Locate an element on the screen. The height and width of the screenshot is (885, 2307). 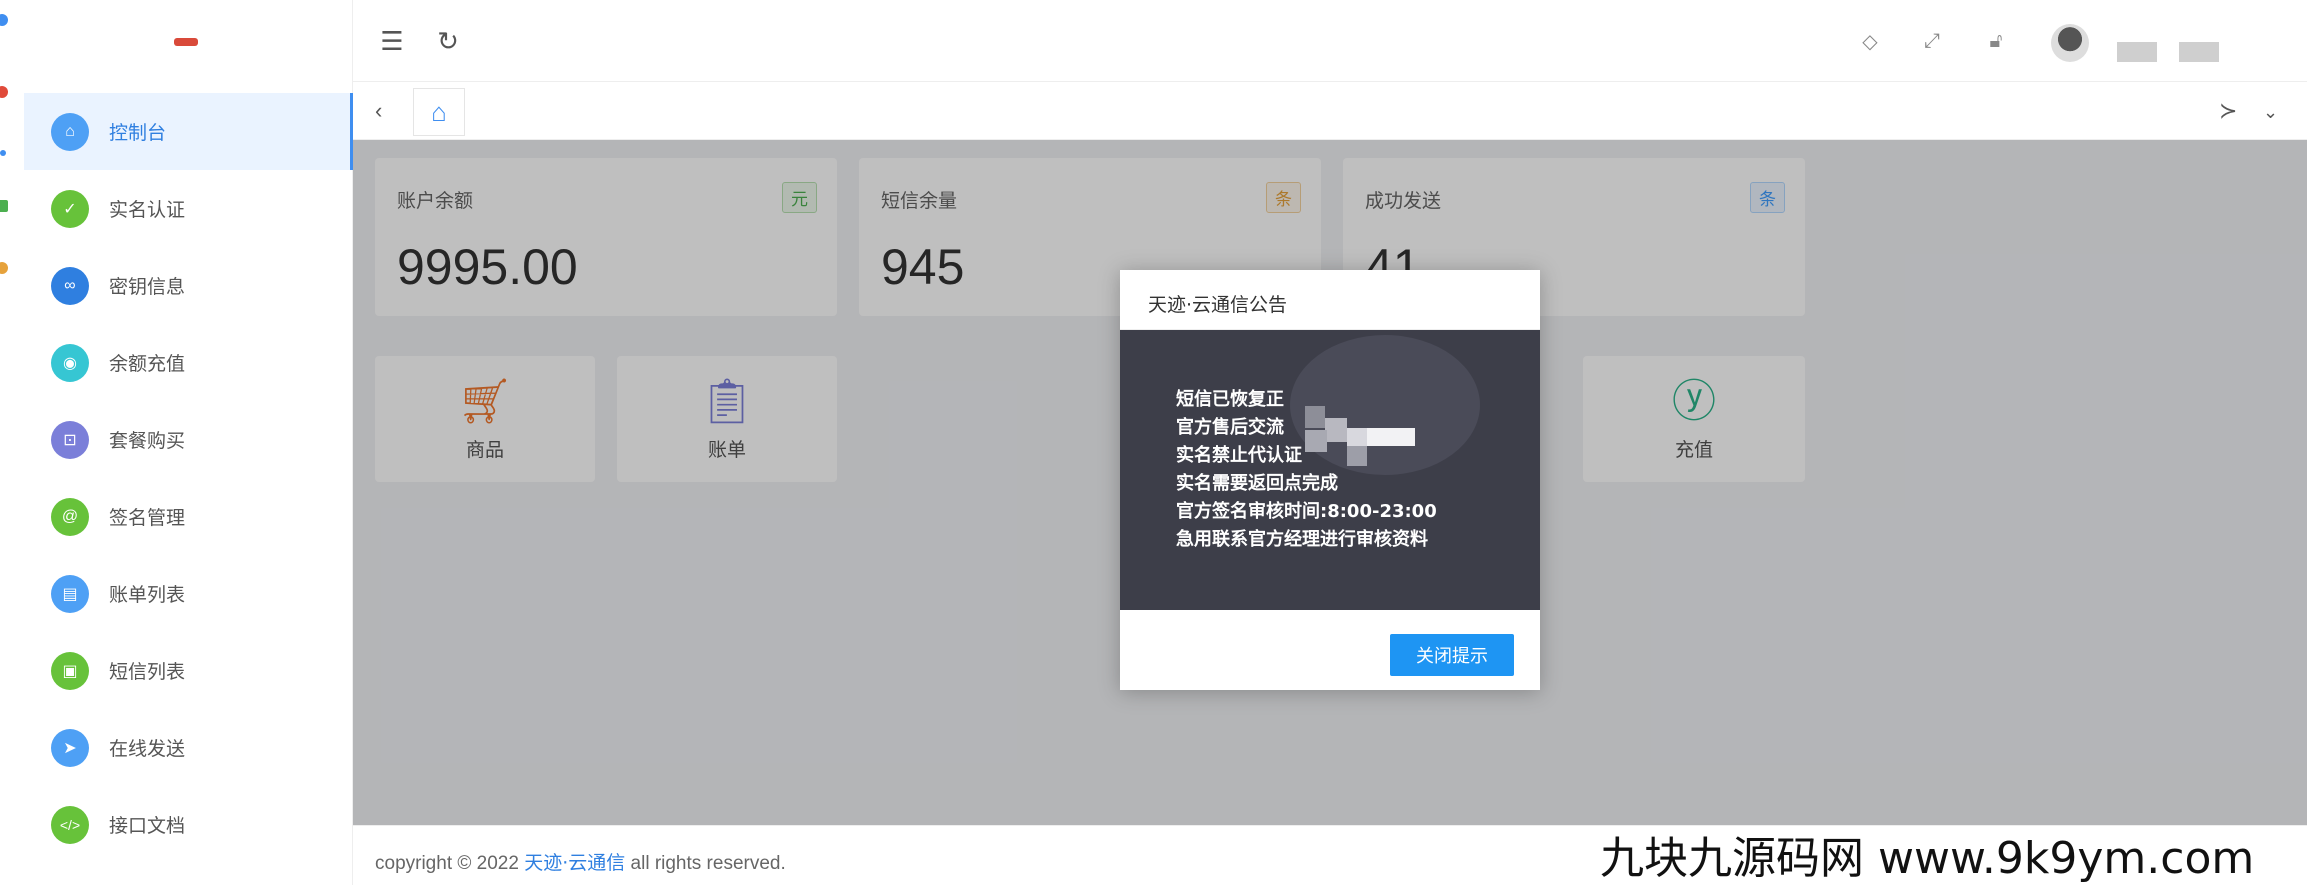
at-icon: @ is located at coordinates (70, 516).